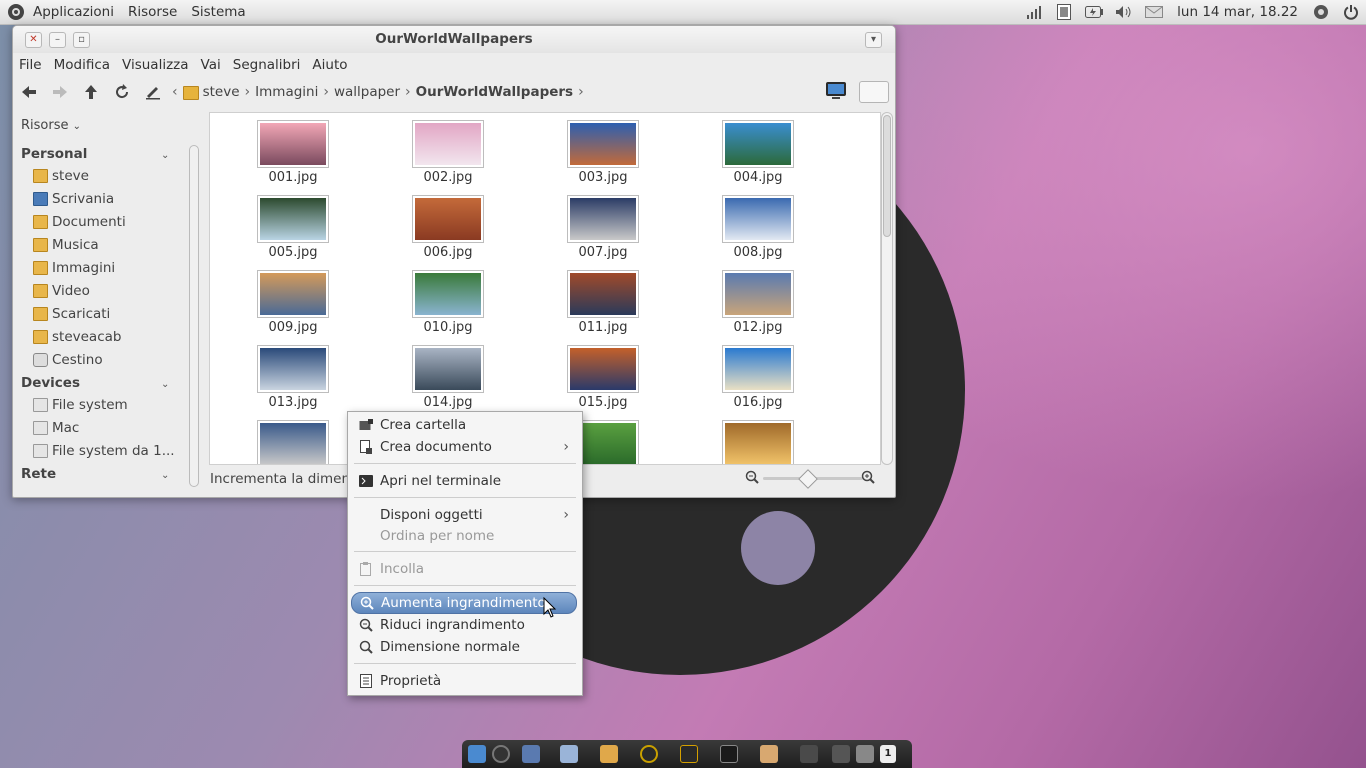 The width and height of the screenshot is (1366, 768). What do you see at coordinates (50, 383) in the screenshot?
I see `section-devices: Devices` at bounding box center [50, 383].